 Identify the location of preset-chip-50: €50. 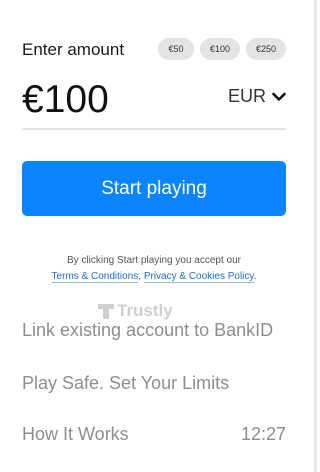
(176, 49).